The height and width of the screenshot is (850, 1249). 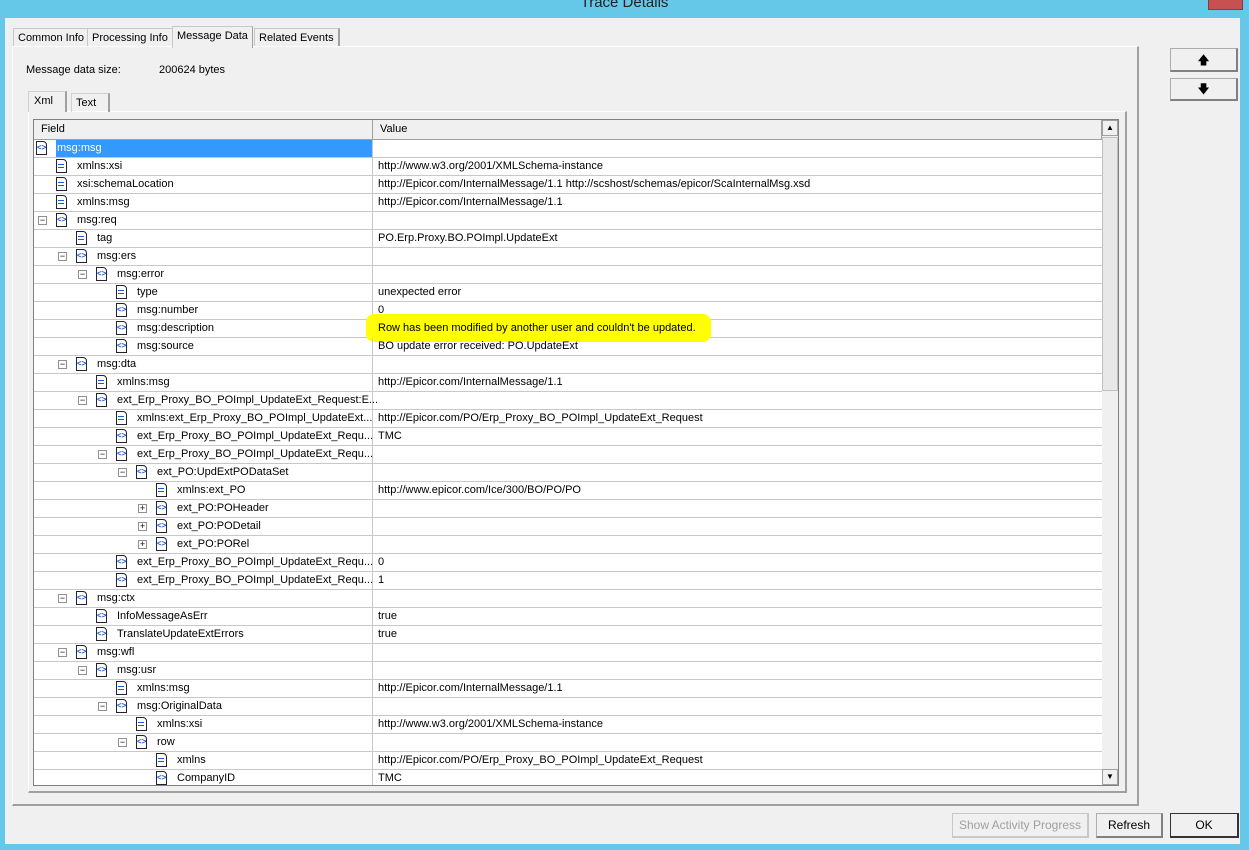 What do you see at coordinates (568, 599) in the screenshot?
I see `table-row: − <> msg:ctx` at bounding box center [568, 599].